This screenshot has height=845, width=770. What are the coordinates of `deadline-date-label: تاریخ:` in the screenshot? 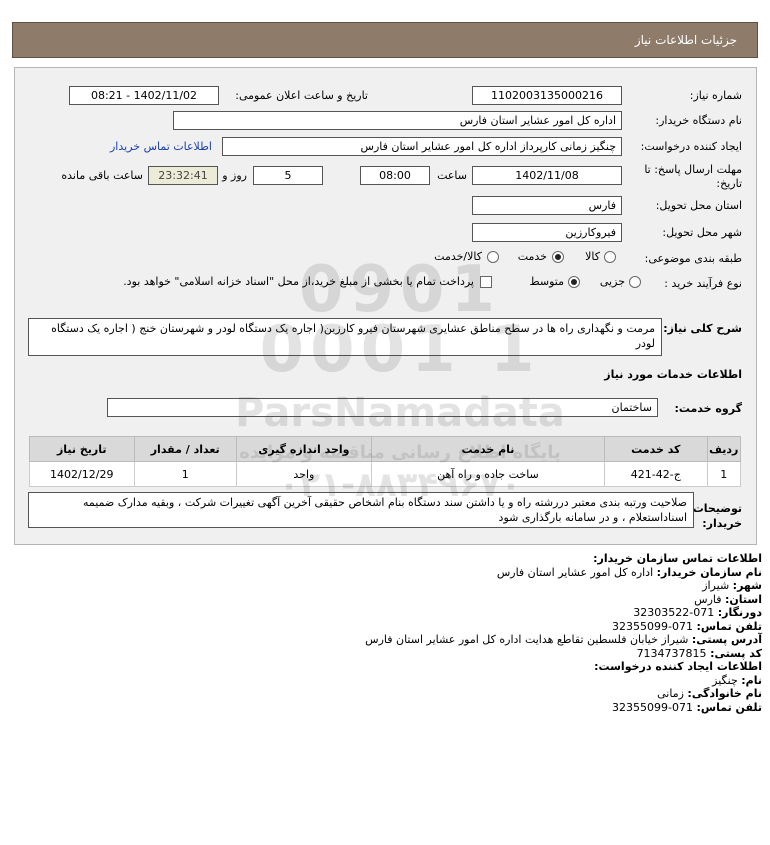 It's located at (729, 183).